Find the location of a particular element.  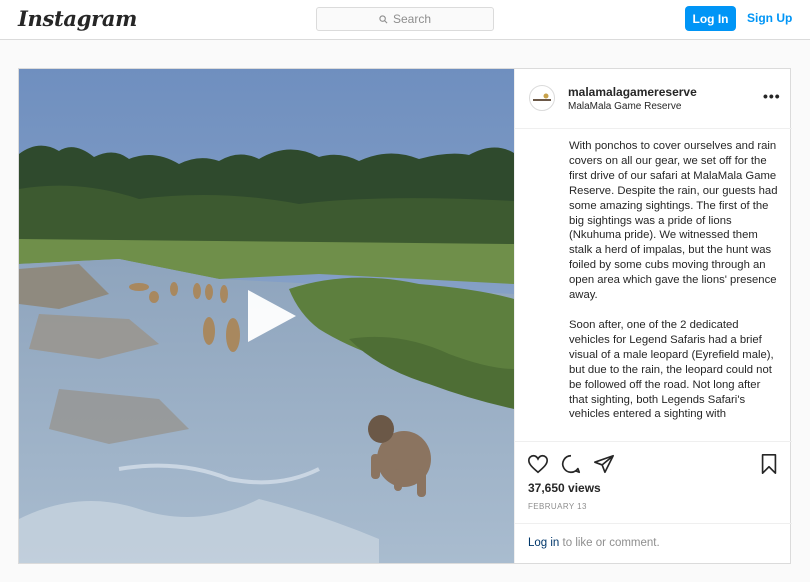

search-input: Search is located at coordinates (405, 19).